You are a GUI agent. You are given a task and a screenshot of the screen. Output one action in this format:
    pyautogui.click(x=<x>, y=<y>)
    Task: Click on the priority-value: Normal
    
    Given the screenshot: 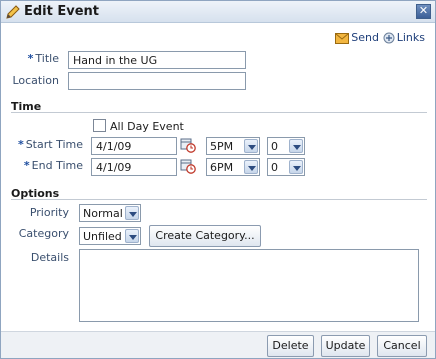 What is the action you would take?
    pyautogui.click(x=103, y=213)
    